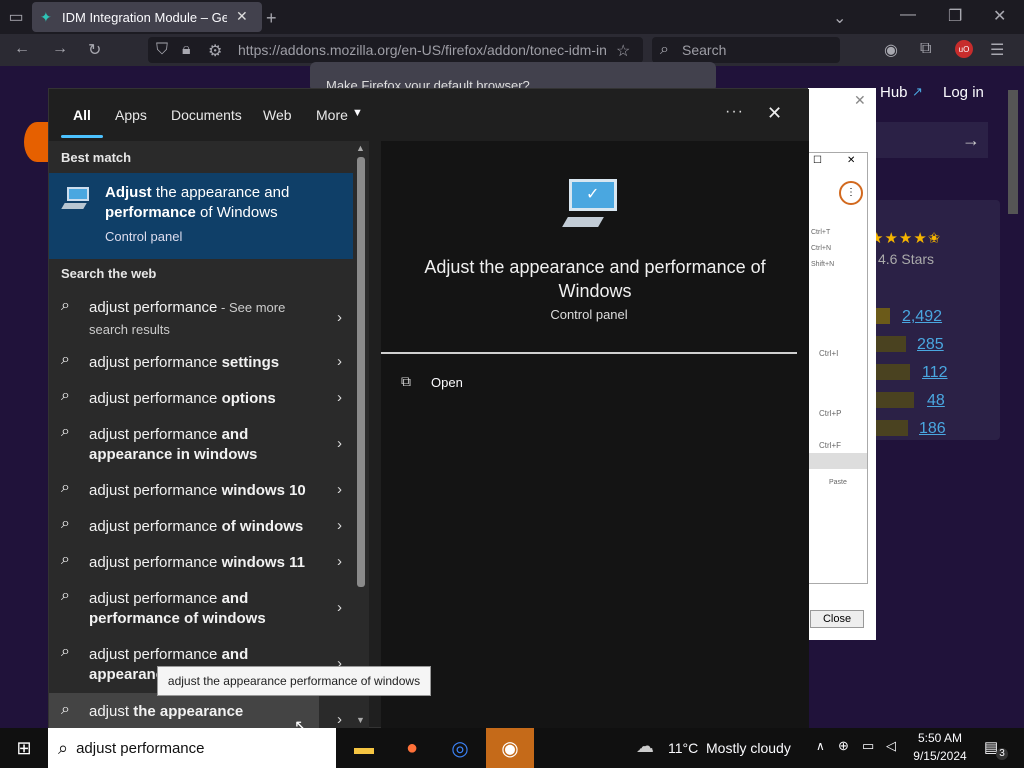  I want to click on open-action: ⧉ Open, so click(461, 384).